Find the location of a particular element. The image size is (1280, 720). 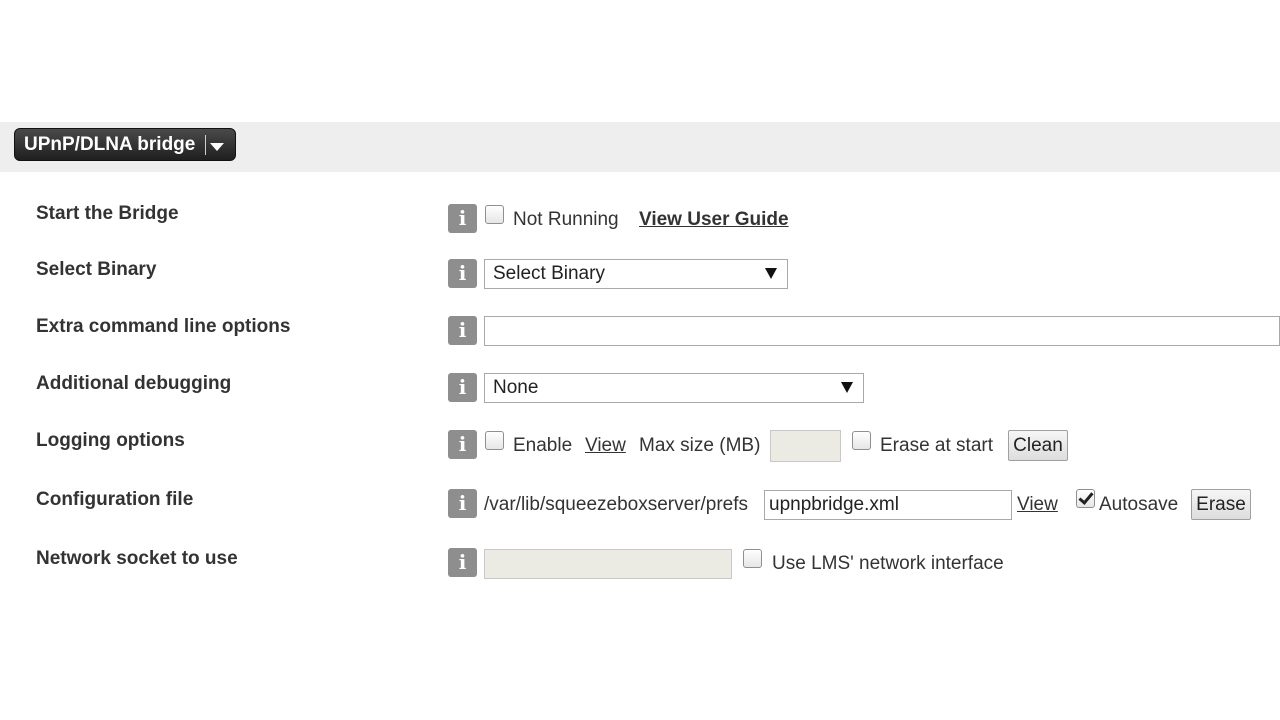

label-logging-options: Logging options is located at coordinates (110, 440).